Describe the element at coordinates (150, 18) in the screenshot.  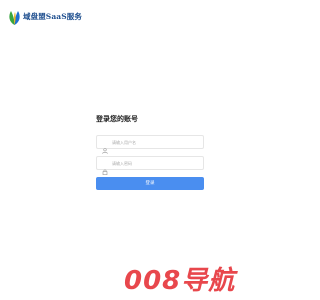
I see `header: 域盘盟SaaS服务` at that location.